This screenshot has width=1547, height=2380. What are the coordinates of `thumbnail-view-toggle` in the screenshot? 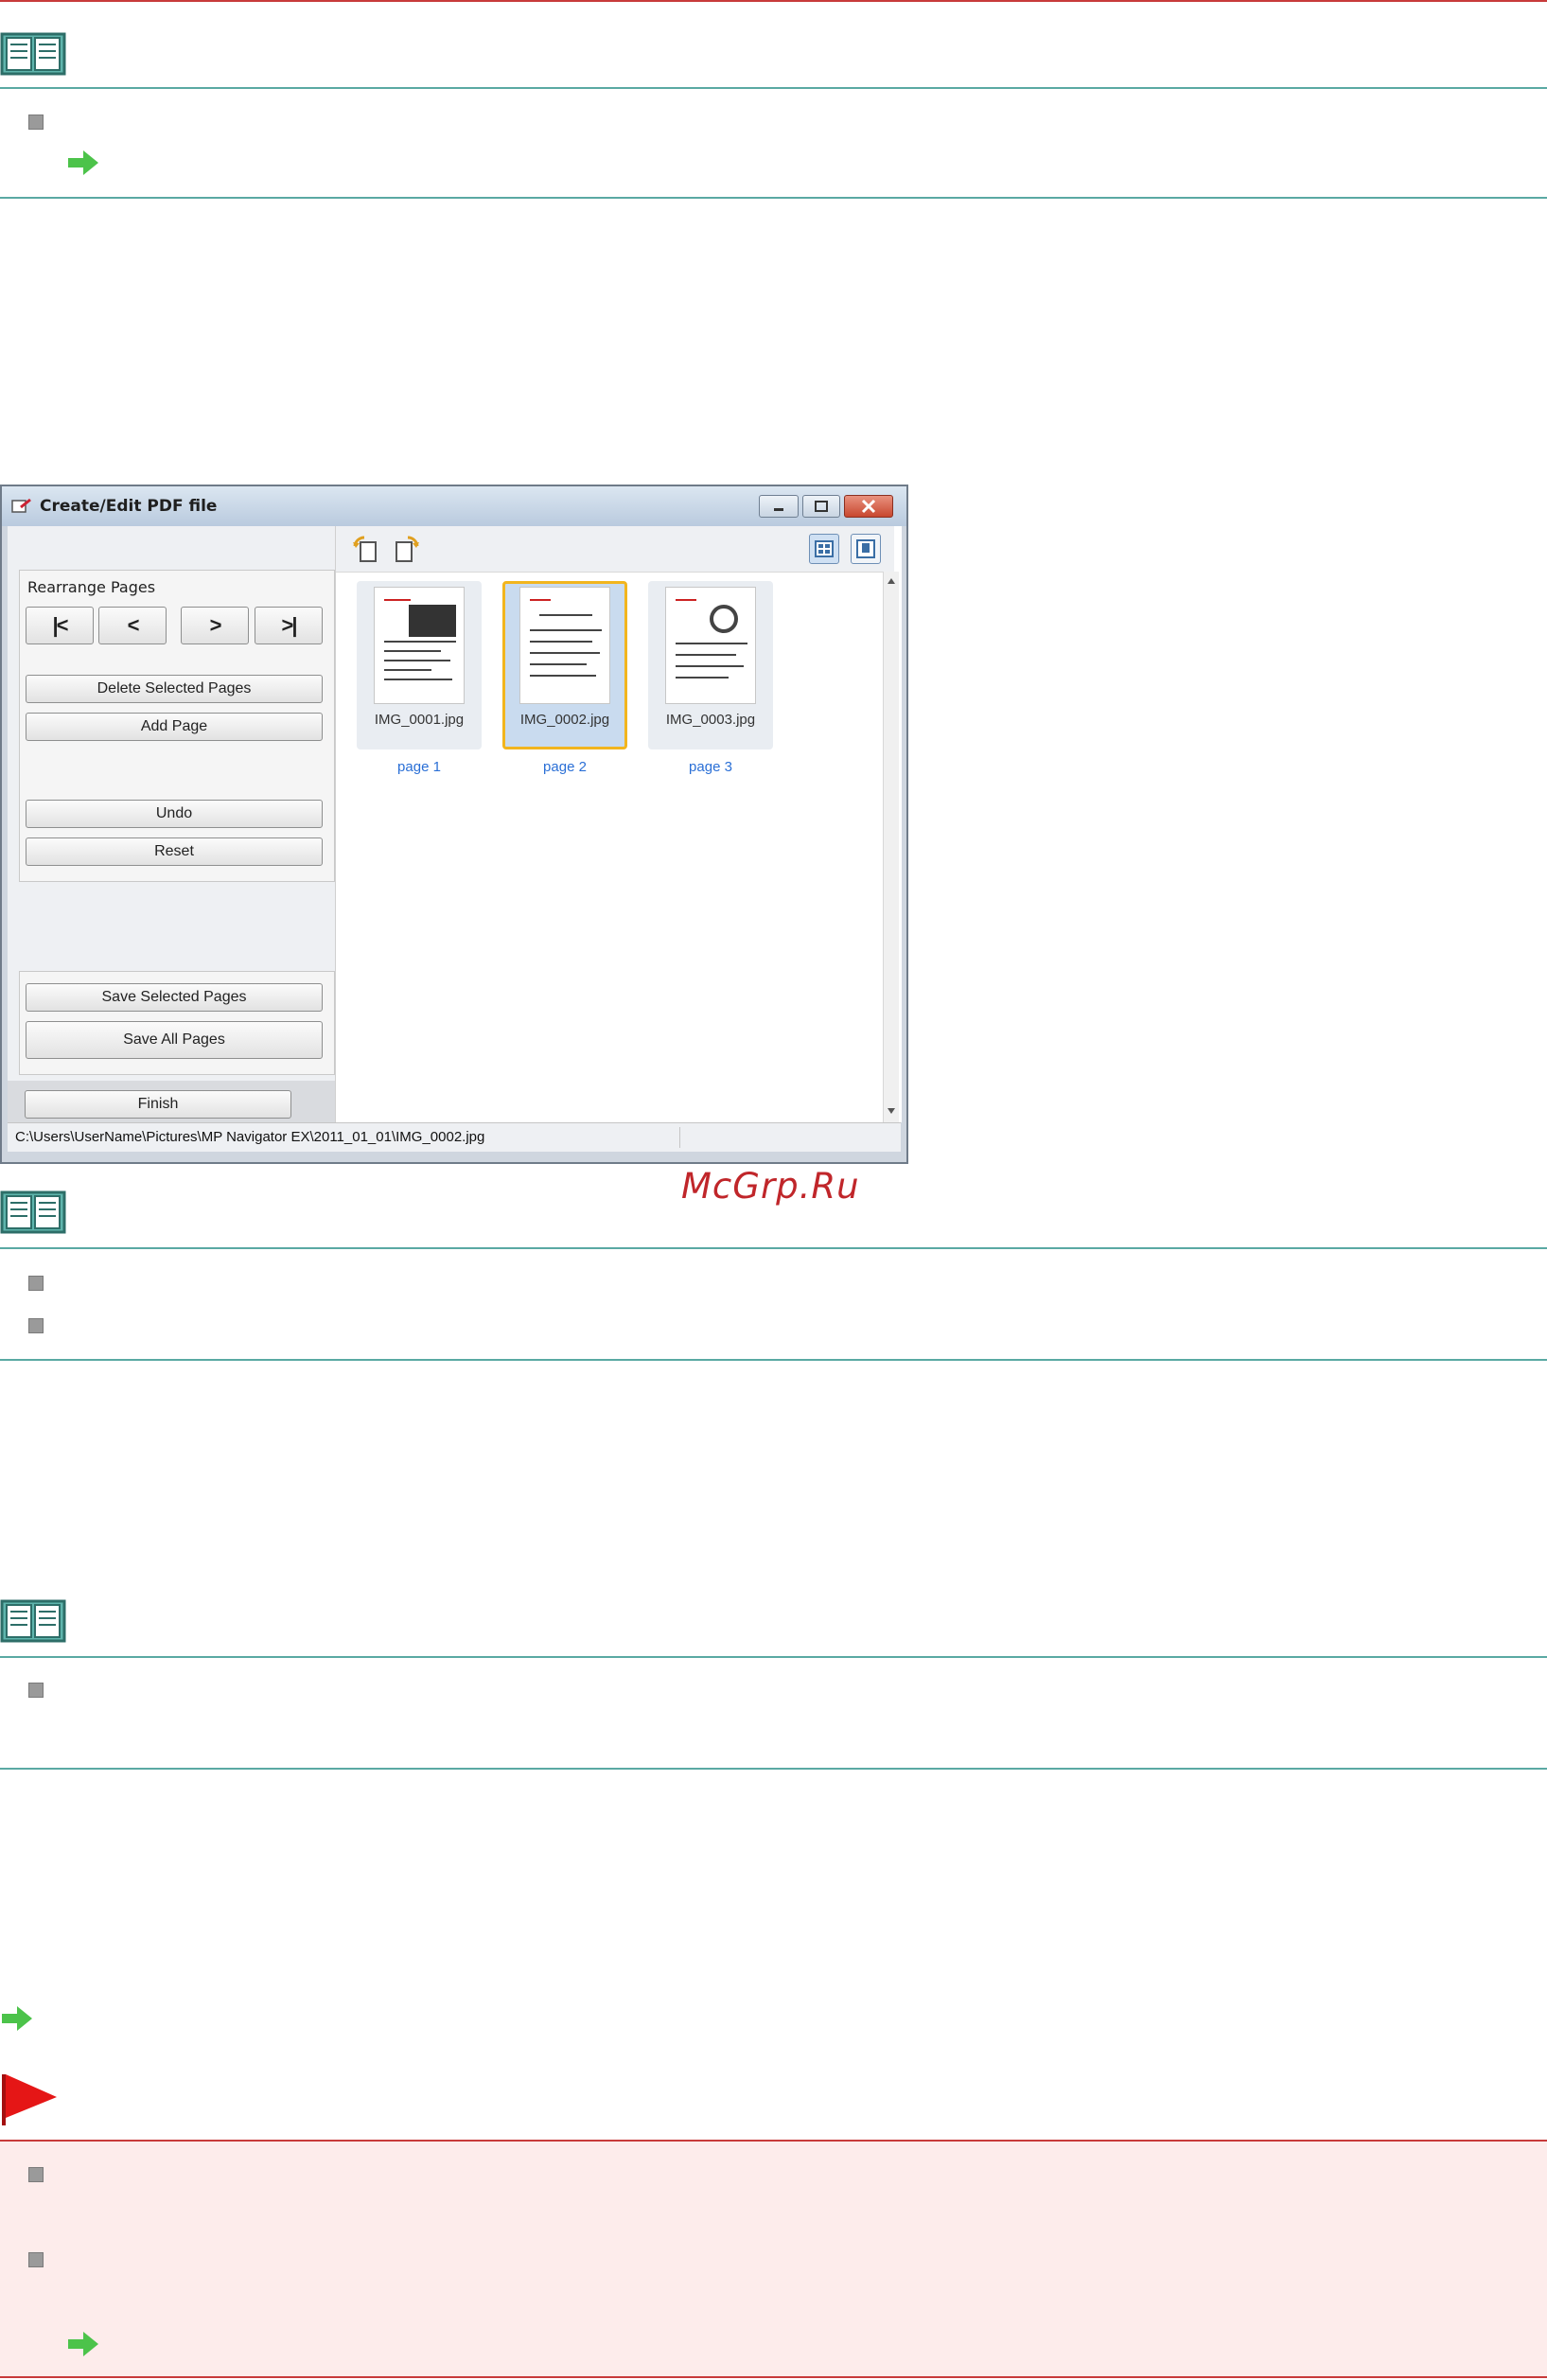 It's located at (824, 549).